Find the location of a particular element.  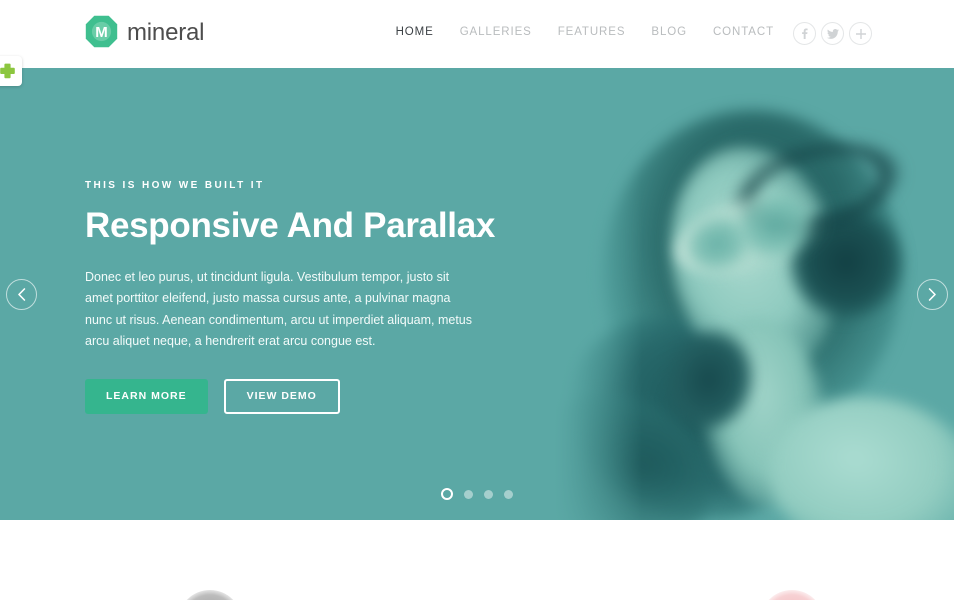

svg-text: M is located at coordinates (101, 32).